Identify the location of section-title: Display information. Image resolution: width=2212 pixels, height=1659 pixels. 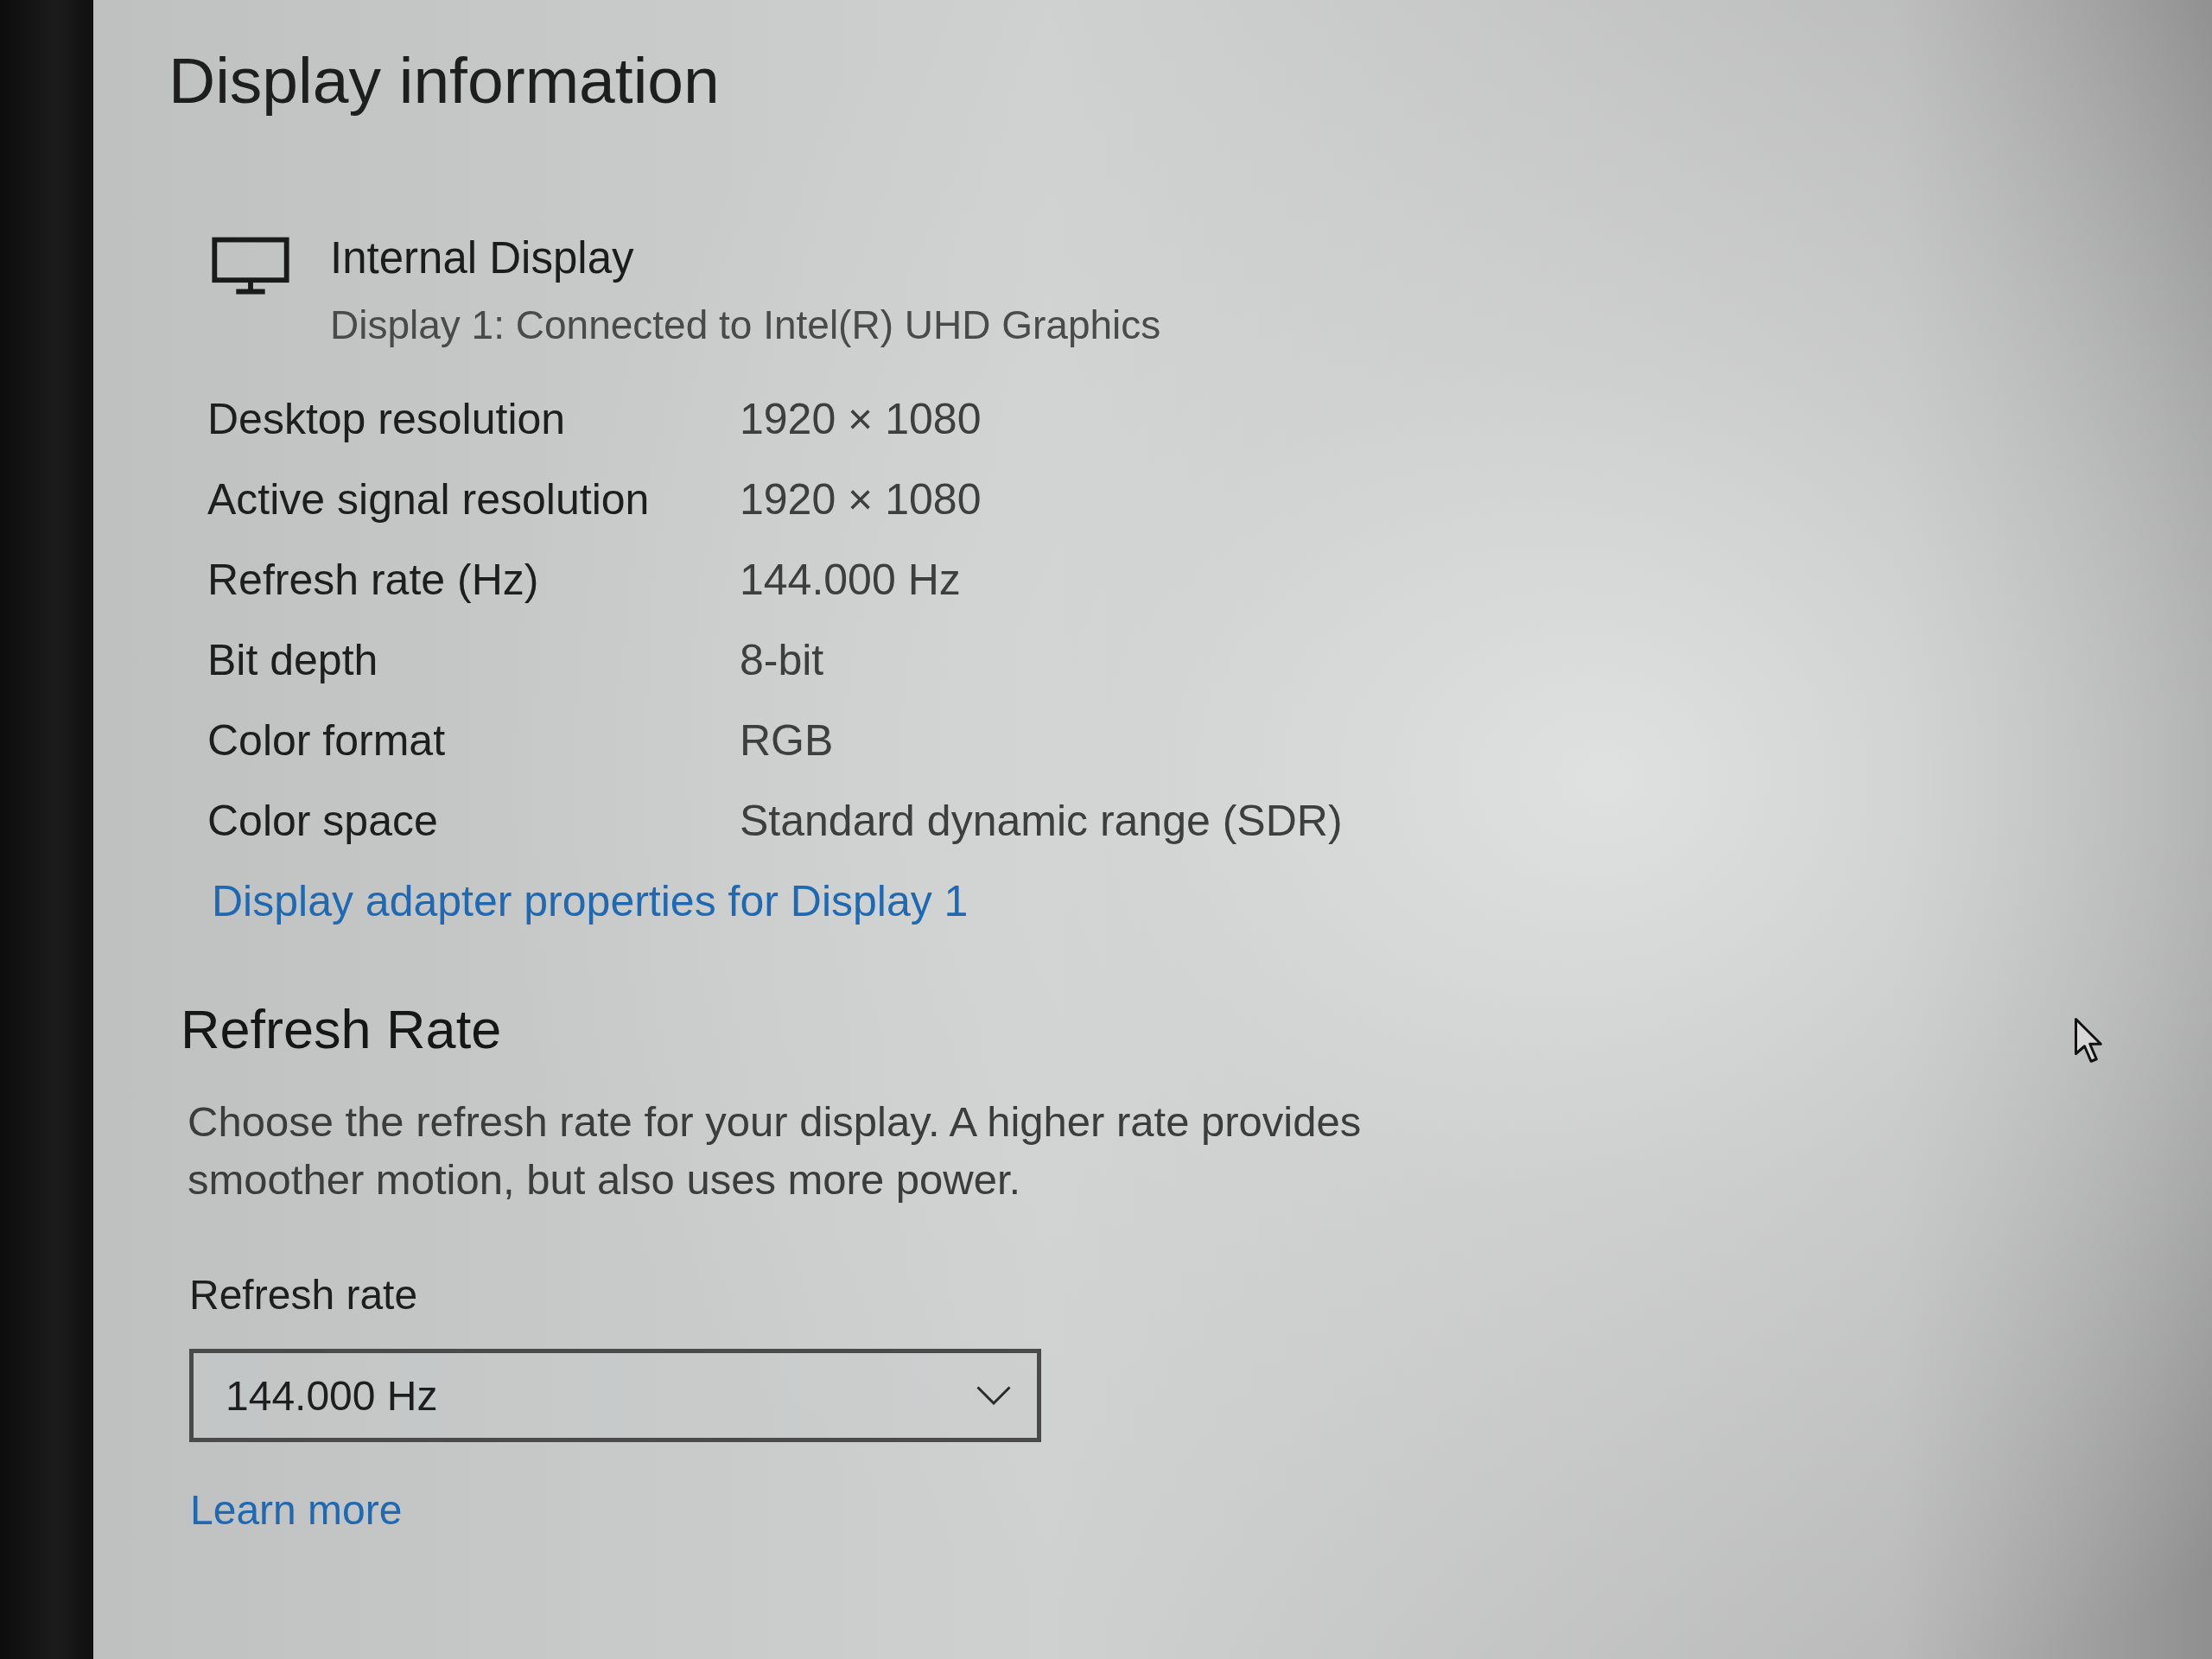
(444, 80).